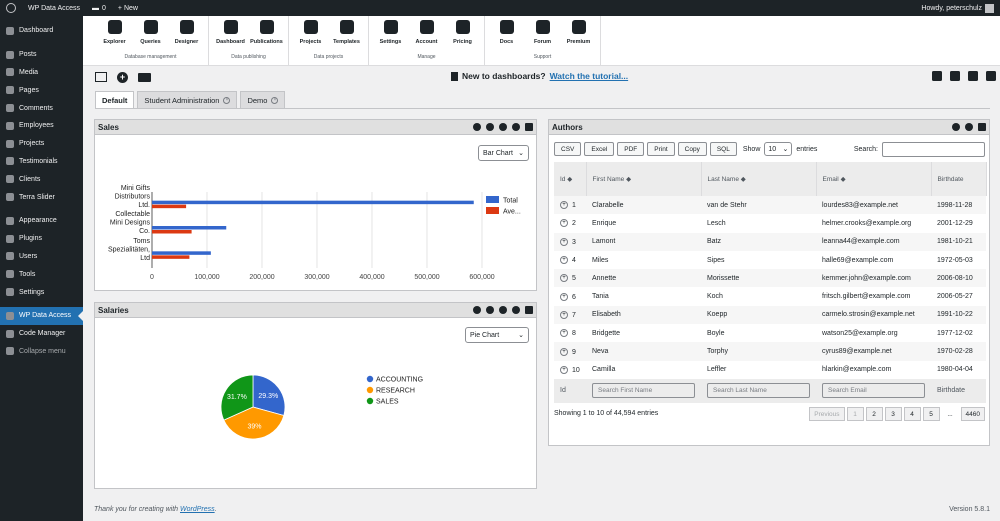 This screenshot has height=521, width=1000. I want to click on page-button: 5, so click(931, 414).